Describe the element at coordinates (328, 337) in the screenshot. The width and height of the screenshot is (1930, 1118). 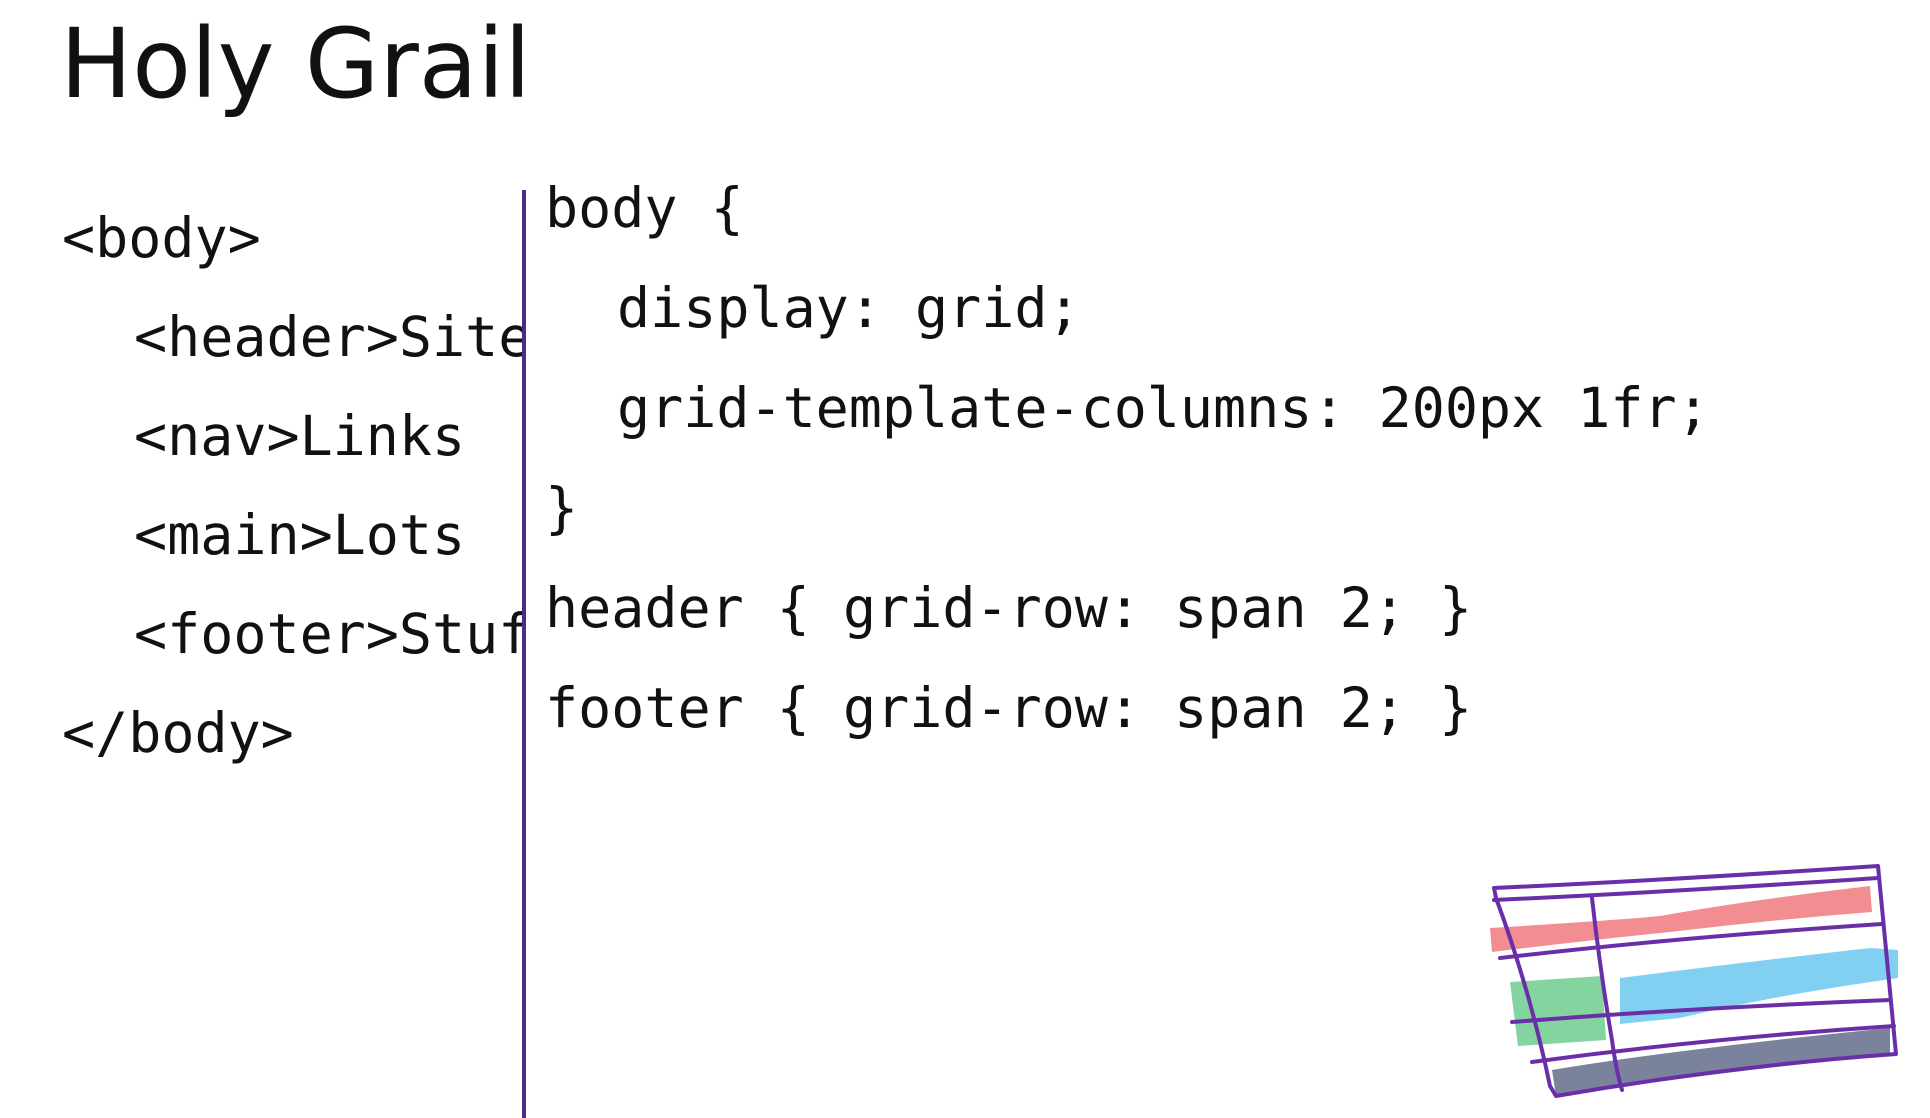
I see `html-code-line: <header>Site` at that location.